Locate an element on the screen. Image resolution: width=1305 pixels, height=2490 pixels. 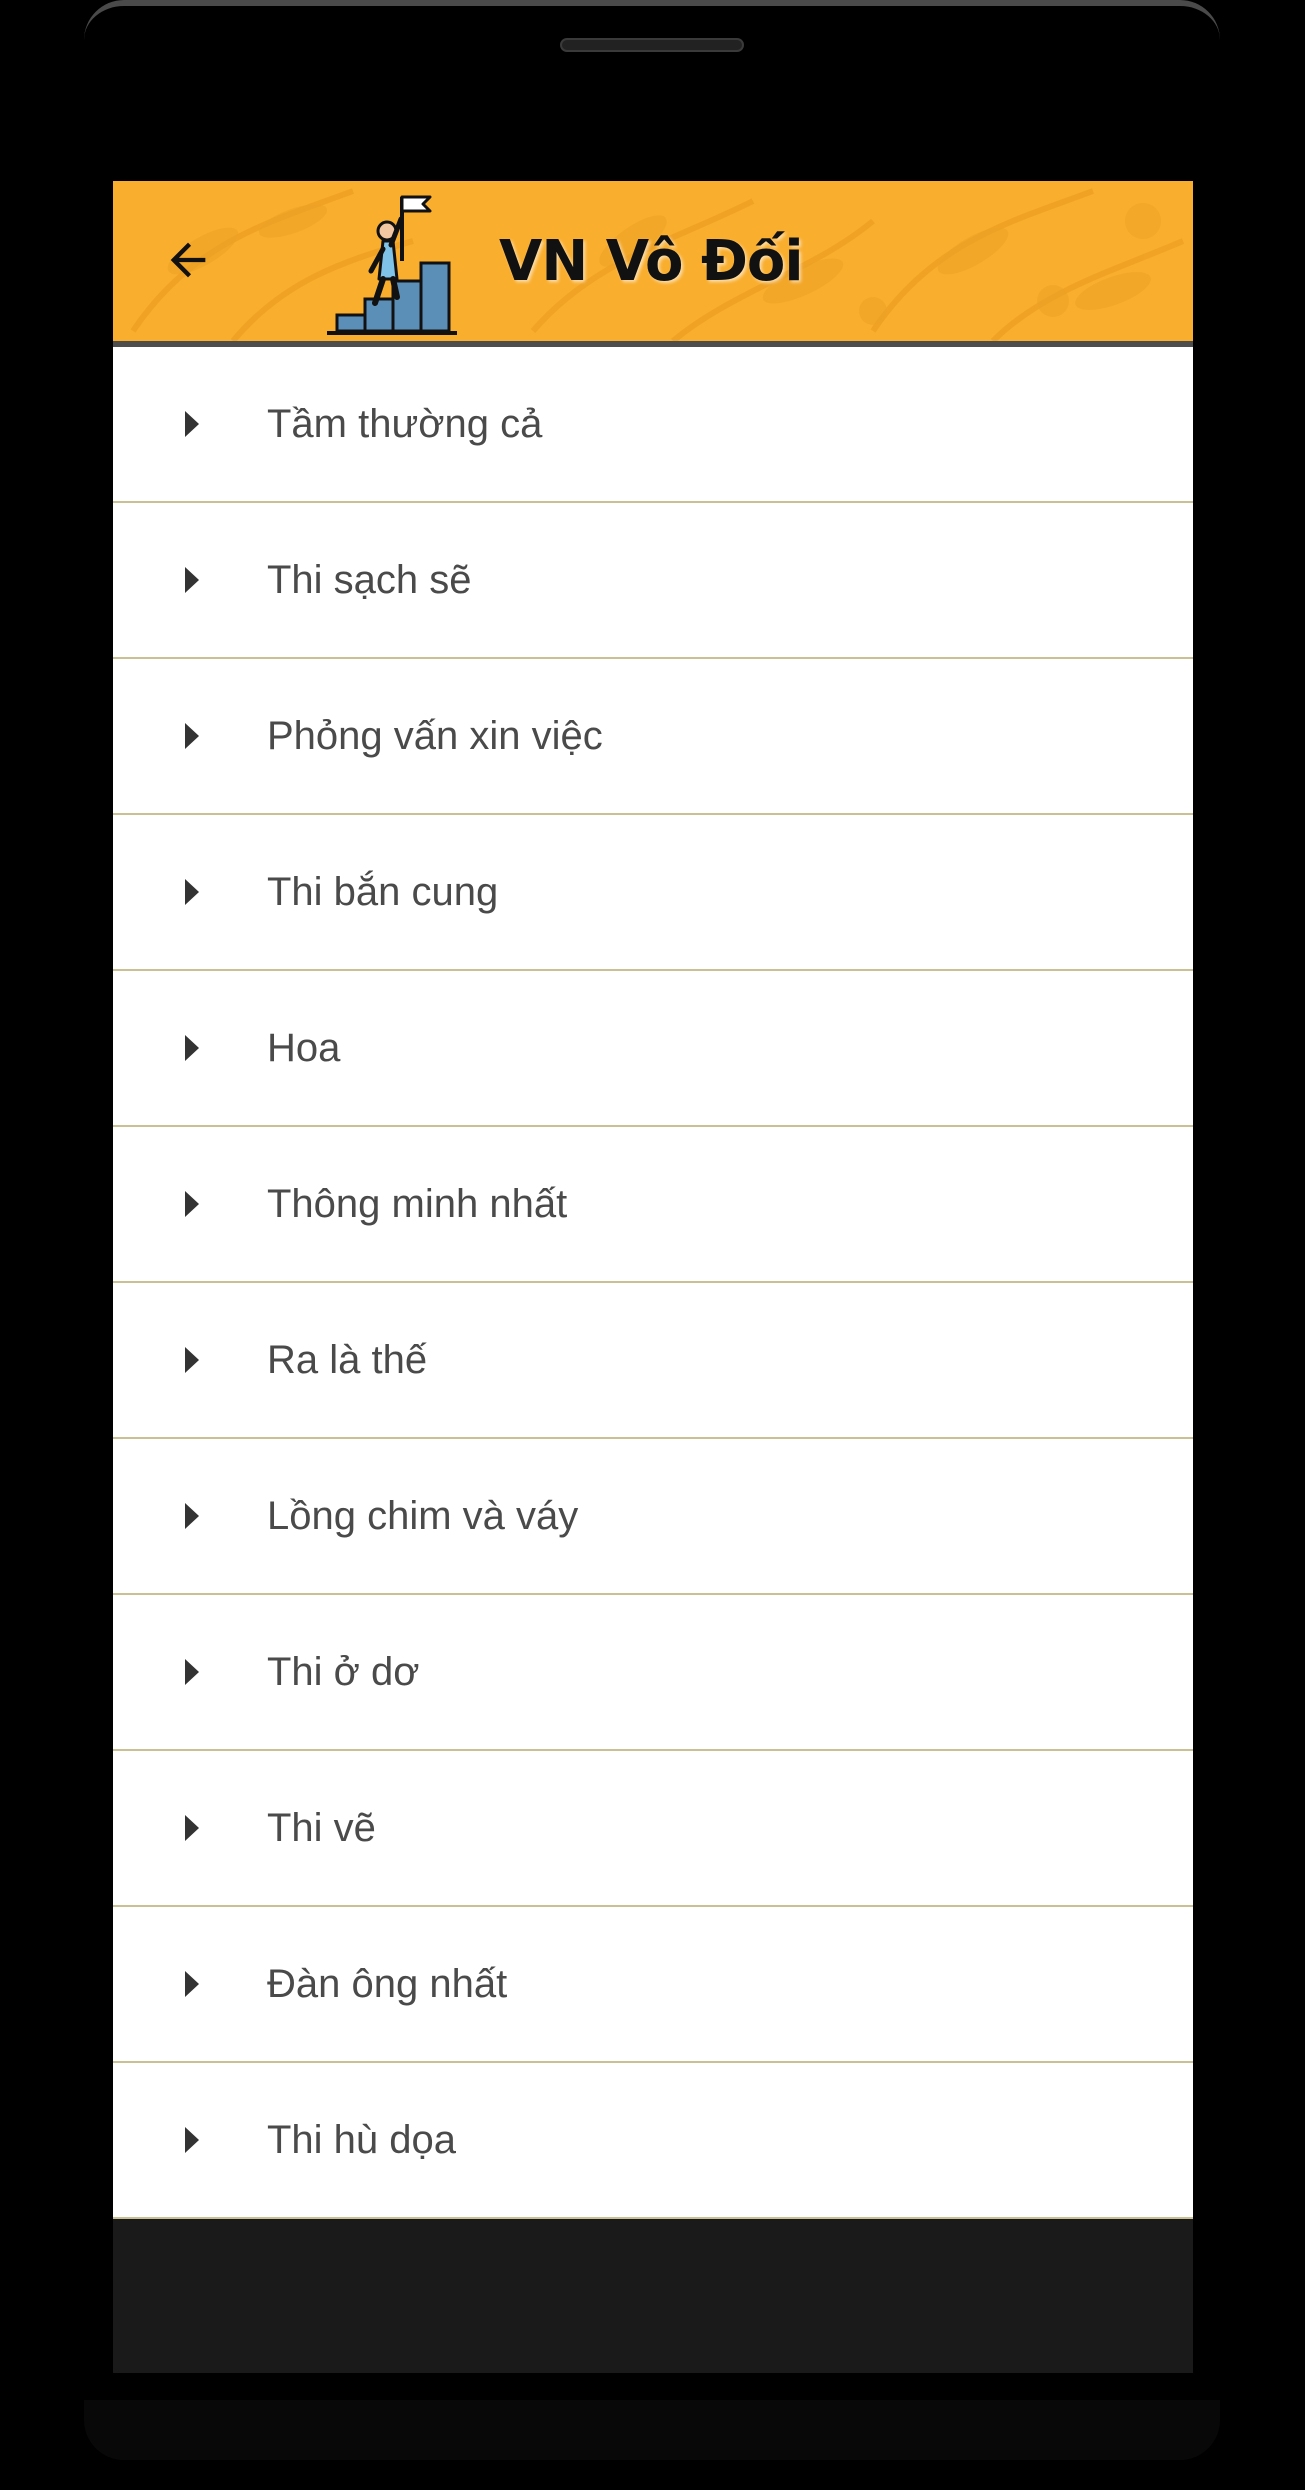
list-item: Ra là thế is located at coordinates (653, 1361).